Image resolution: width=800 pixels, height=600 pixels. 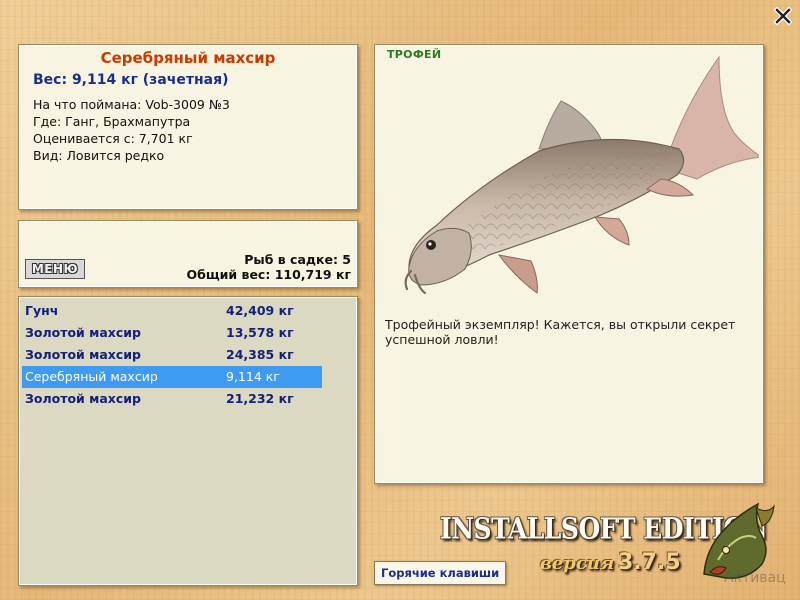 What do you see at coordinates (131, 80) in the screenshot?
I see `fish-weight: Вес: 9,114 кг (зачетная)` at bounding box center [131, 80].